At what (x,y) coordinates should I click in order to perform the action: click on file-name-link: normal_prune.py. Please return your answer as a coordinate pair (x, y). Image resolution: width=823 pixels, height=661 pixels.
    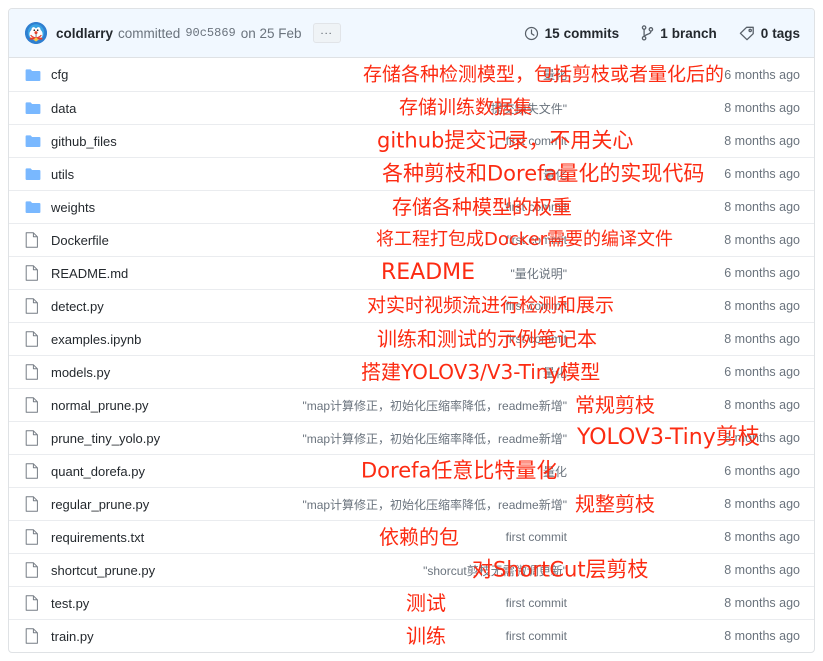
    Looking at the image, I should click on (100, 405).